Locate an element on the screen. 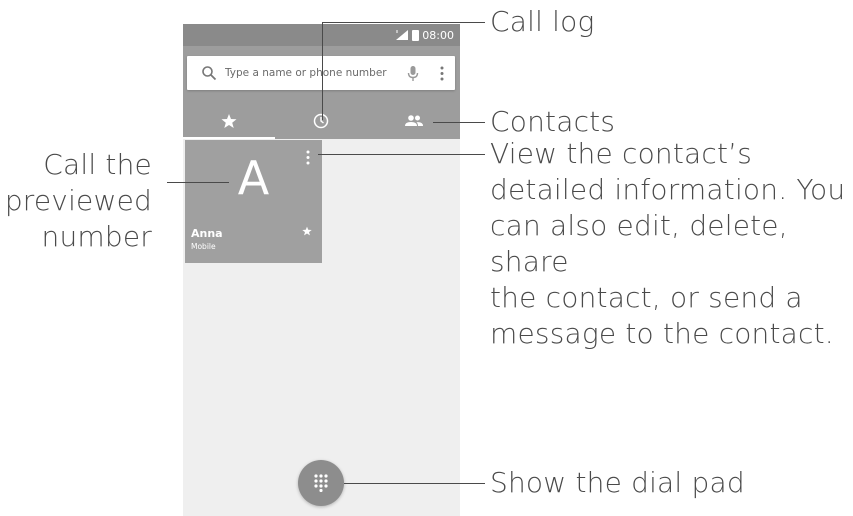  label-view-details-line: the contact, or send a is located at coordinates (646, 297).